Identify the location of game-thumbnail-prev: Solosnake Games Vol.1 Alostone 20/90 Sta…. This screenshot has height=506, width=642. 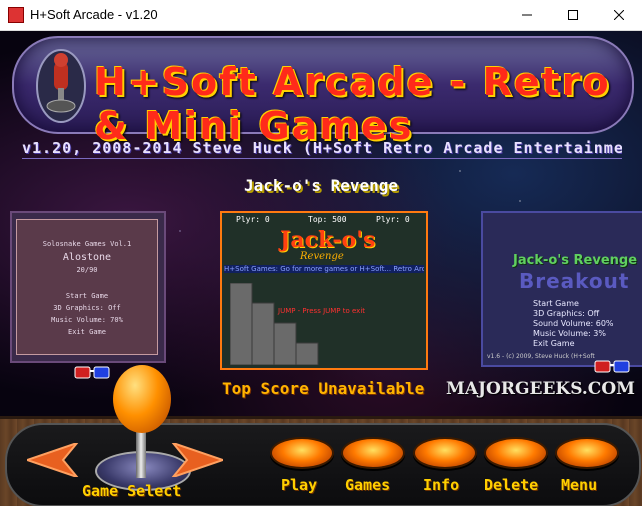
(88, 287).